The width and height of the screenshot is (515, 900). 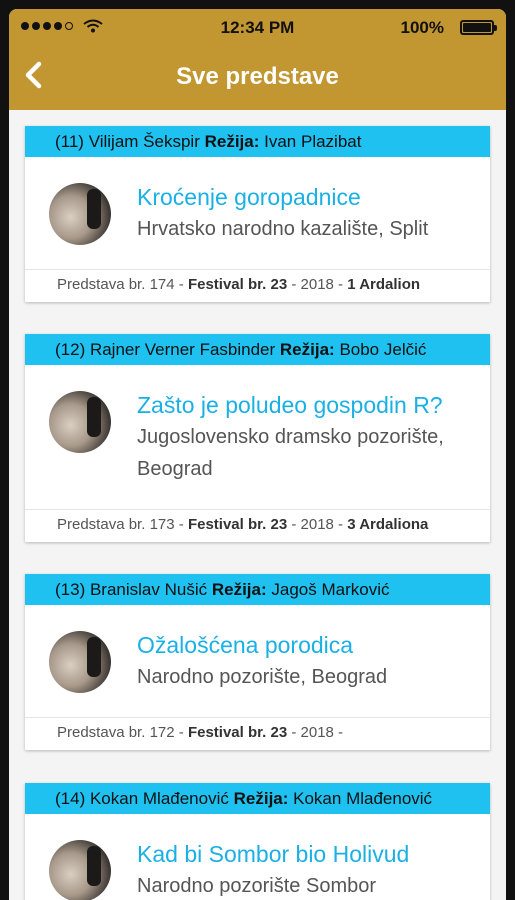 I want to click on play-title: Kad bi Sombor bio Holivud, so click(x=273, y=854).